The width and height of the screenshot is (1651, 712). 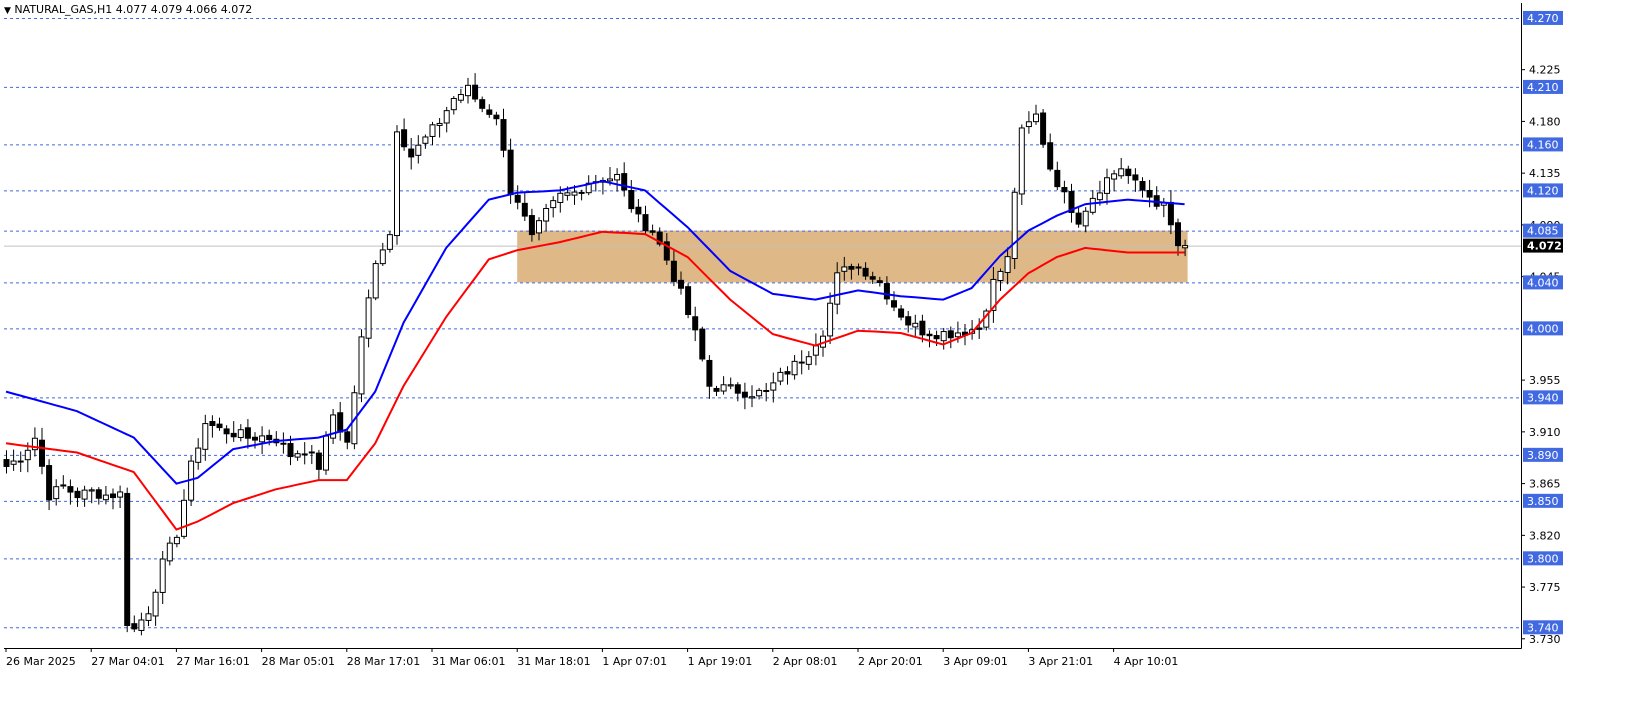 I want to click on level-price-tag: 3.890, so click(x=1543, y=454).